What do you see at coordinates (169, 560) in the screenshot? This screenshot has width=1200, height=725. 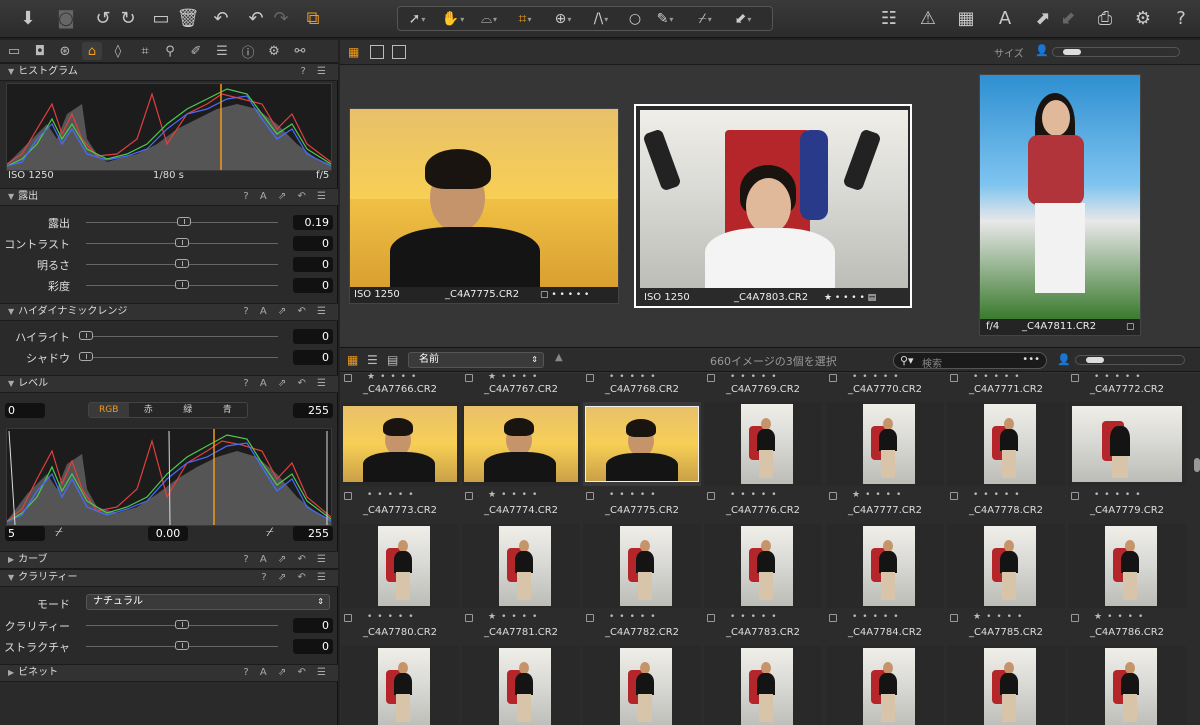 I see `curve-header: ▶ カーブ? A ⇗ ↶ ☰` at bounding box center [169, 560].